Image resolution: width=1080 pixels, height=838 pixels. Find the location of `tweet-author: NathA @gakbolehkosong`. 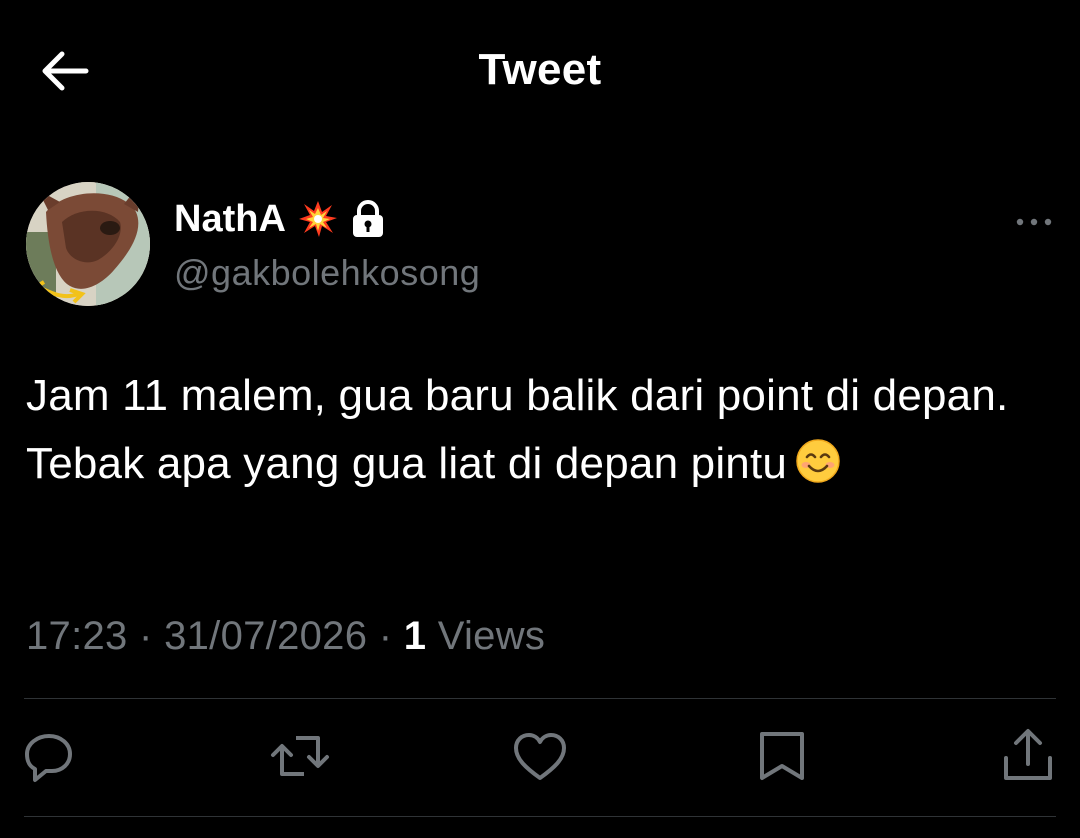

tweet-author: NathA @gakbolehkosong is located at coordinates (544, 245).